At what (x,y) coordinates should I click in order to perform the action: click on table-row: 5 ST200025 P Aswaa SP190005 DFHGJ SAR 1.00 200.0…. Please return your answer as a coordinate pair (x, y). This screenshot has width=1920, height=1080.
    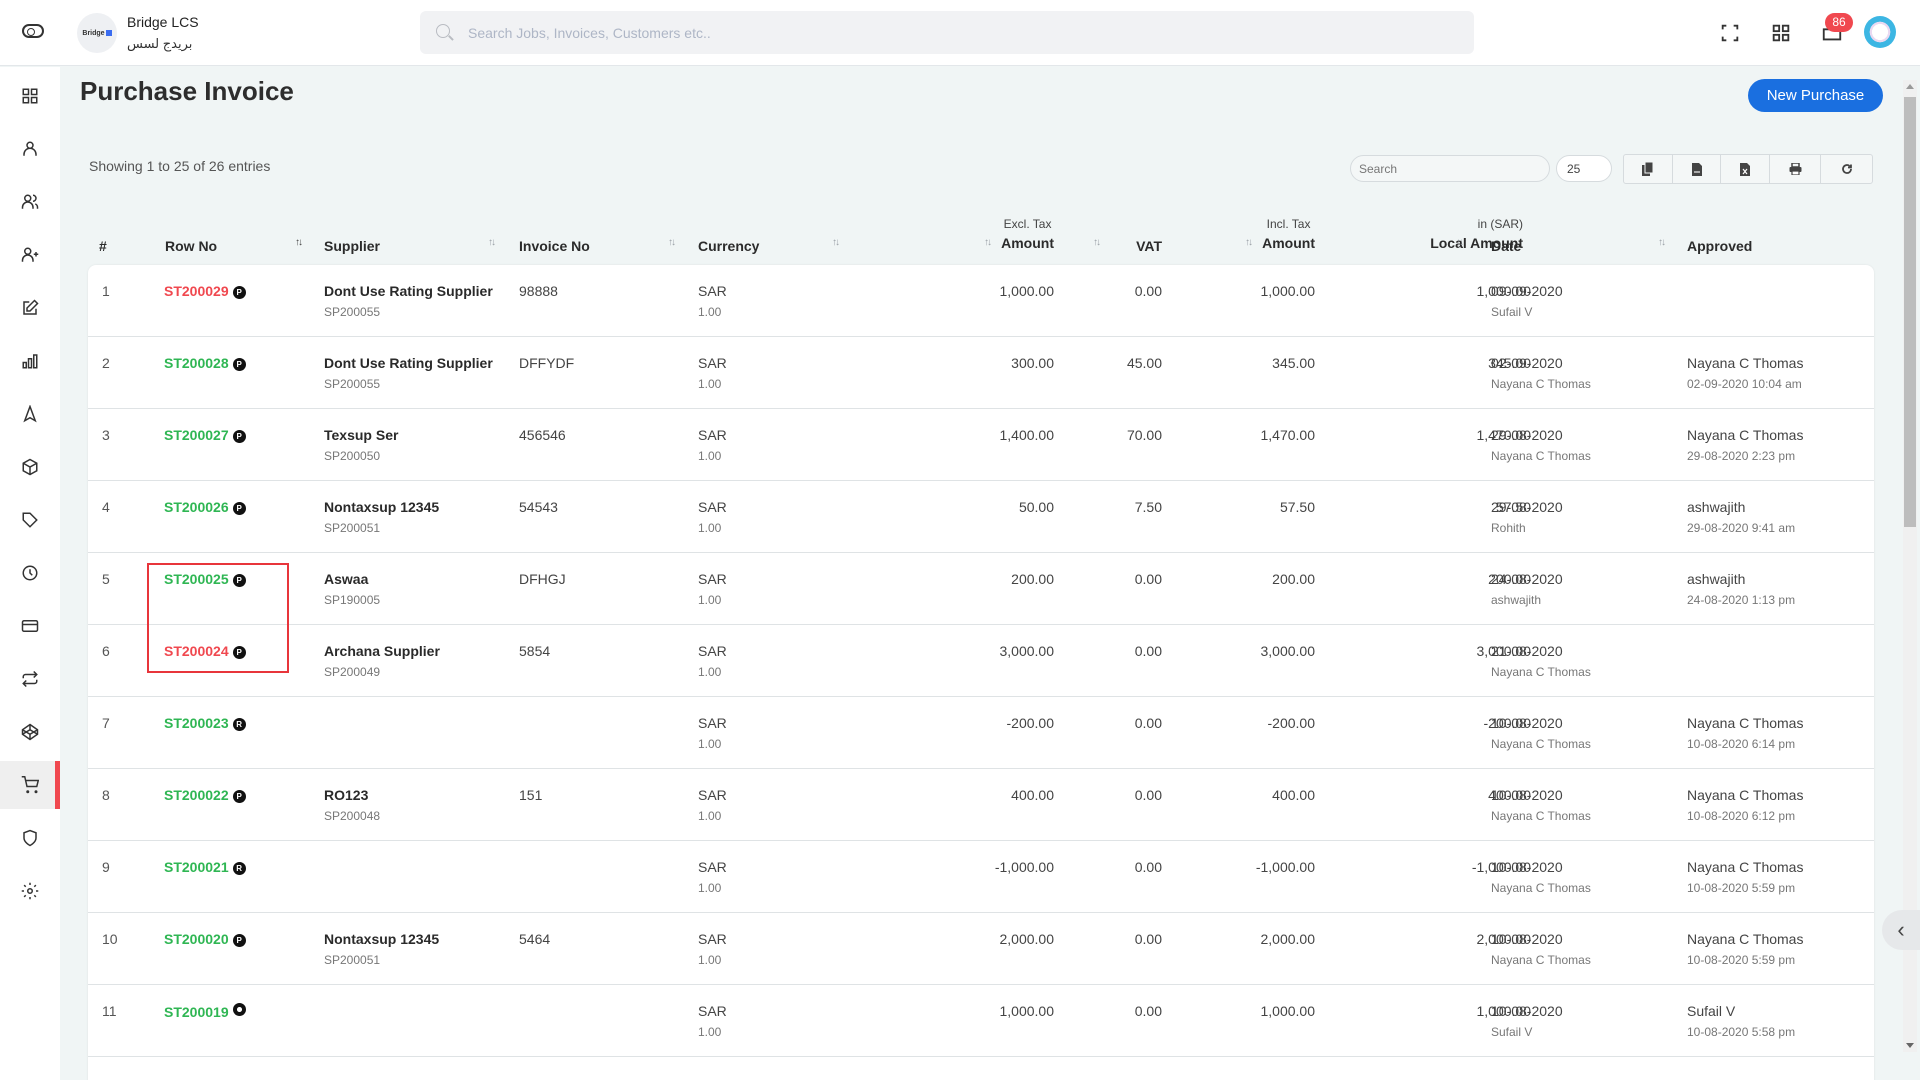
    Looking at the image, I should click on (981, 589).